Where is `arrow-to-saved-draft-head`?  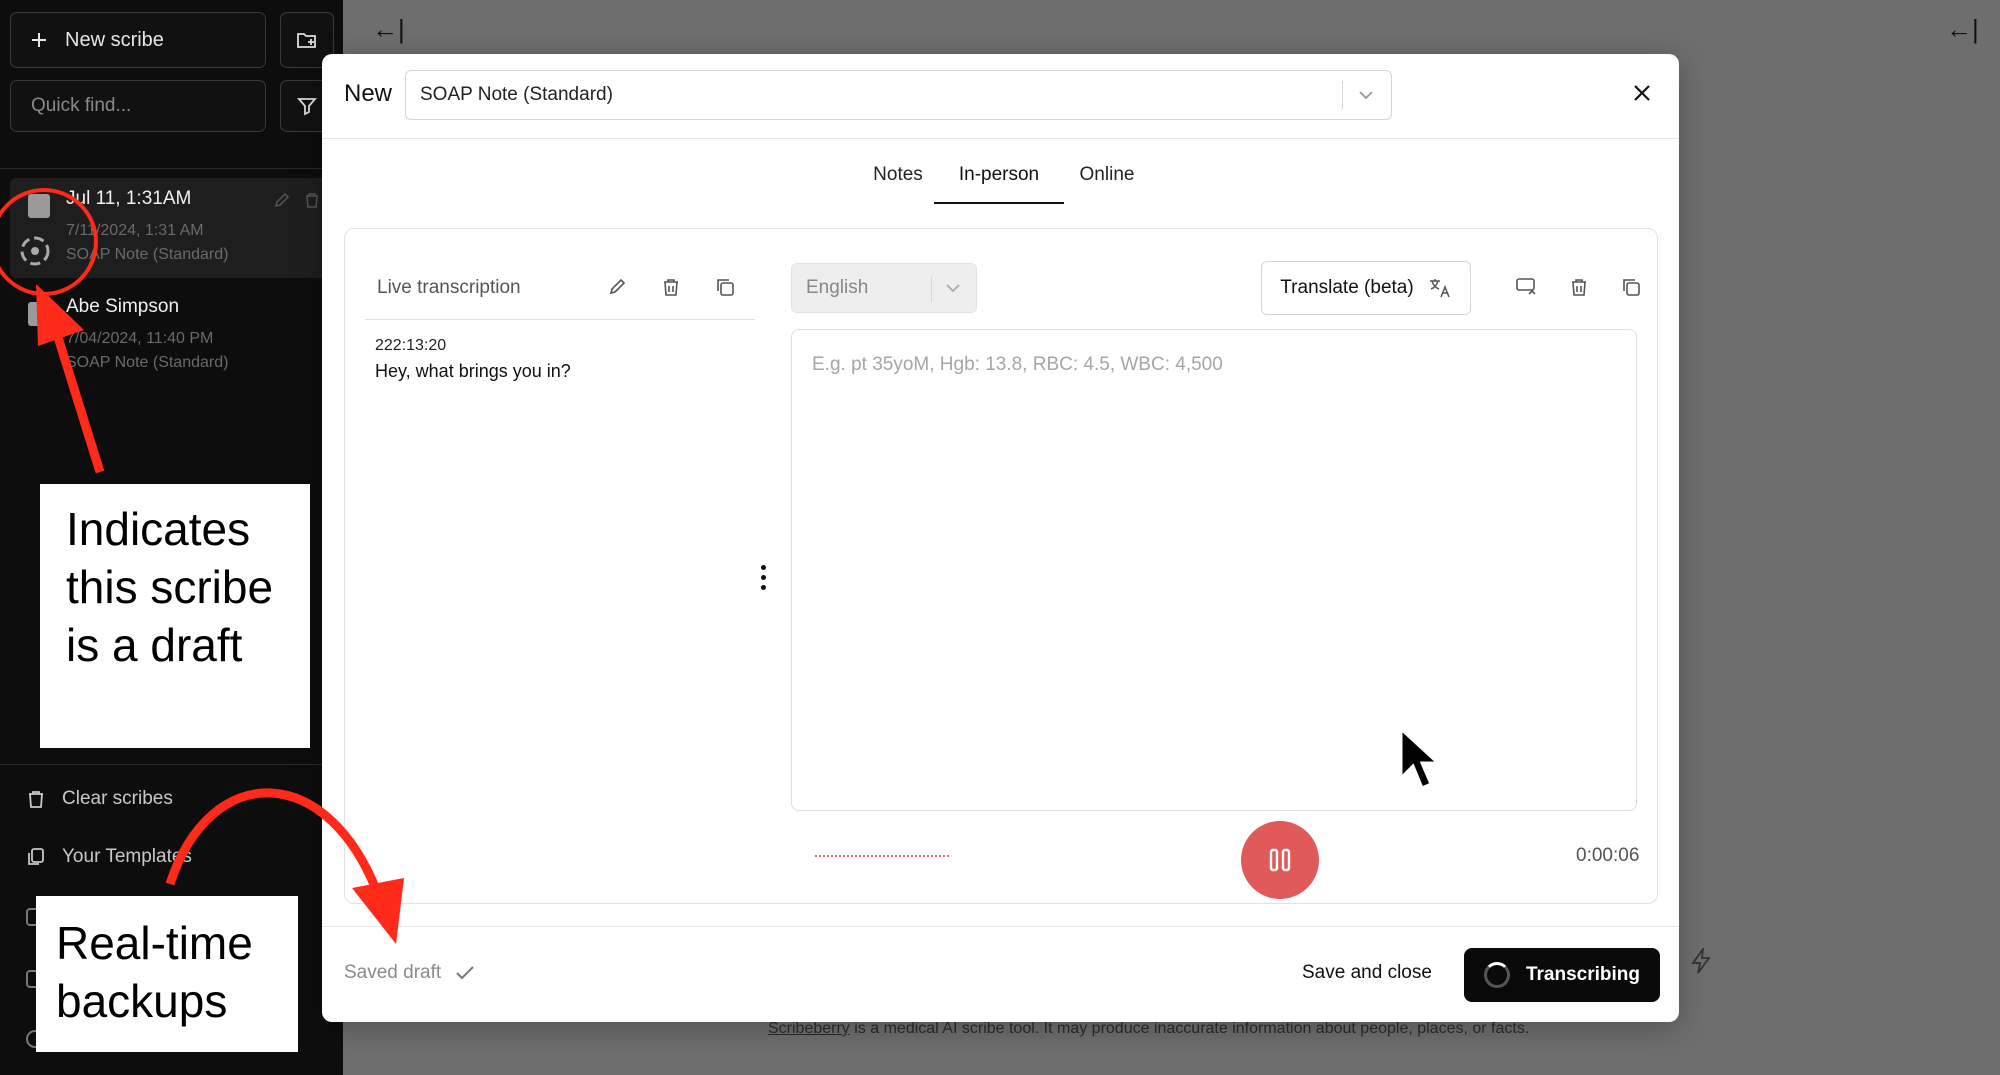
arrow-to-saved-draft-head is located at coordinates (378, 911).